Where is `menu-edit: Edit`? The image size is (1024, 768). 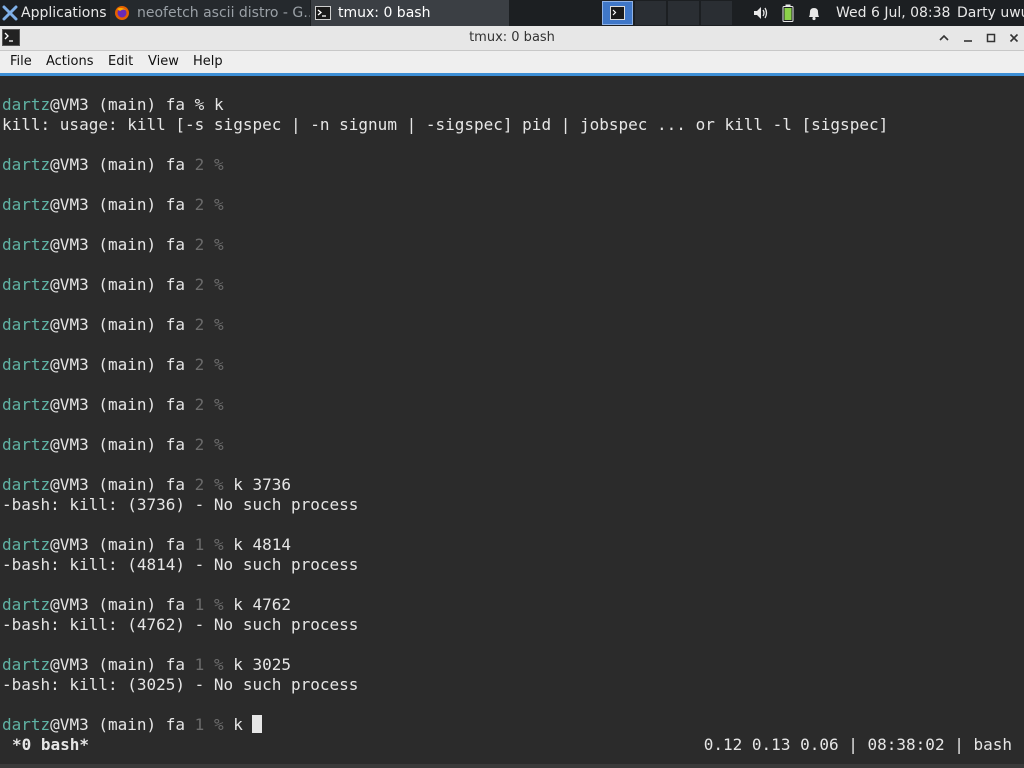
menu-edit: Edit is located at coordinates (120, 62).